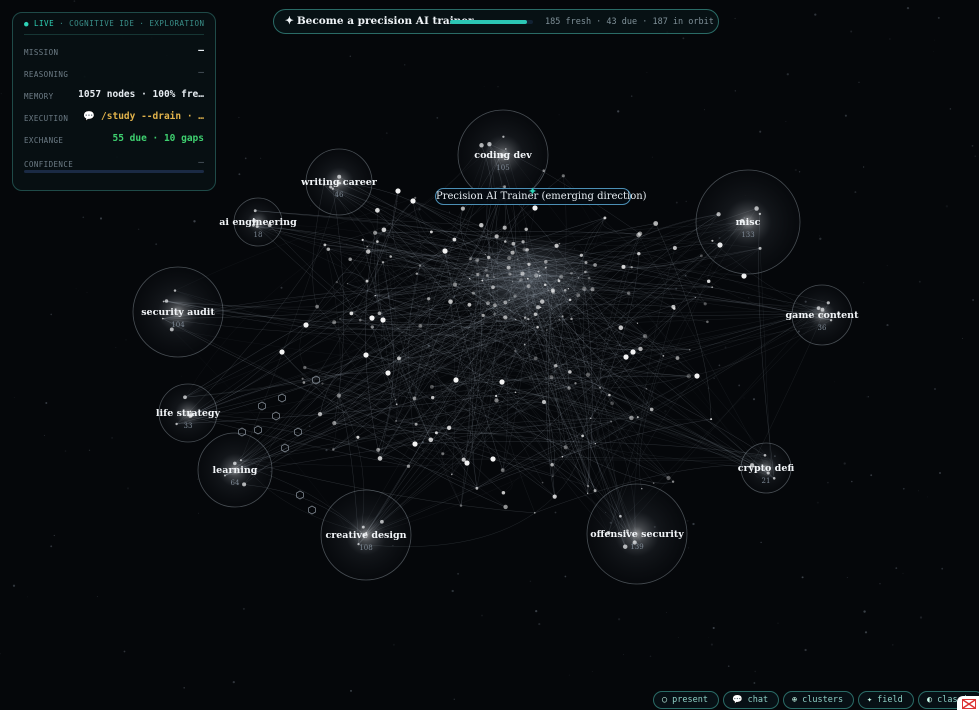 This screenshot has width=979, height=710. Describe the element at coordinates (968, 703) in the screenshot. I see `corner-close-icon` at that location.